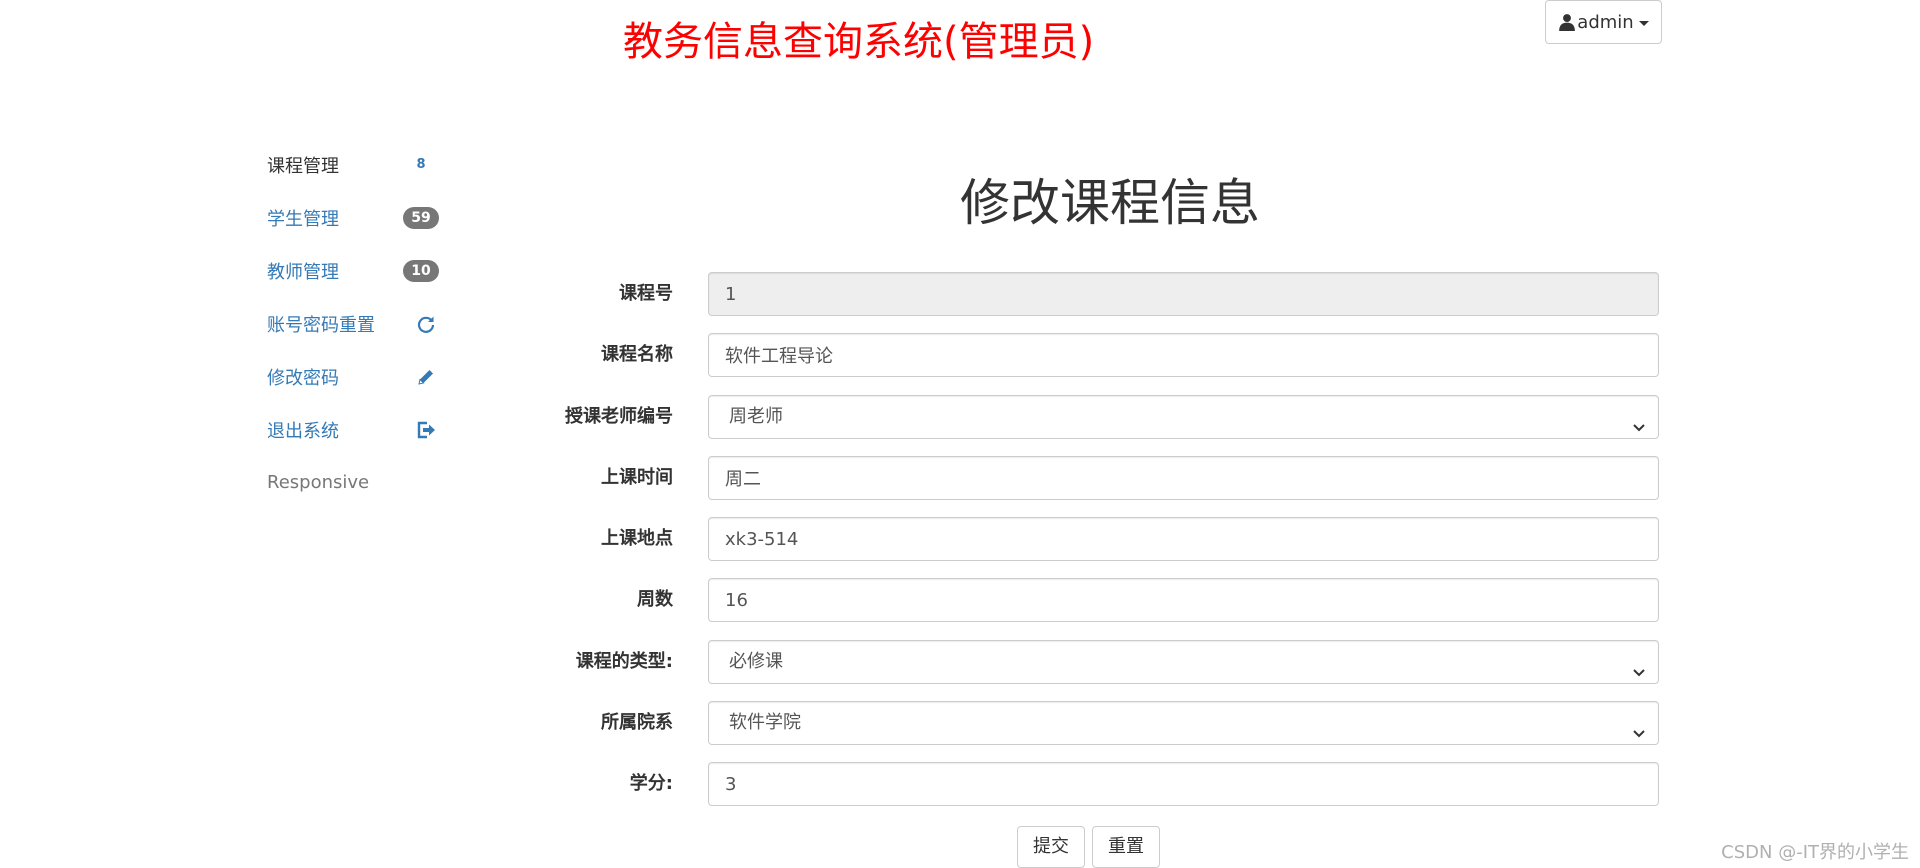  I want to click on weeks-label: 周数, so click(655, 600).